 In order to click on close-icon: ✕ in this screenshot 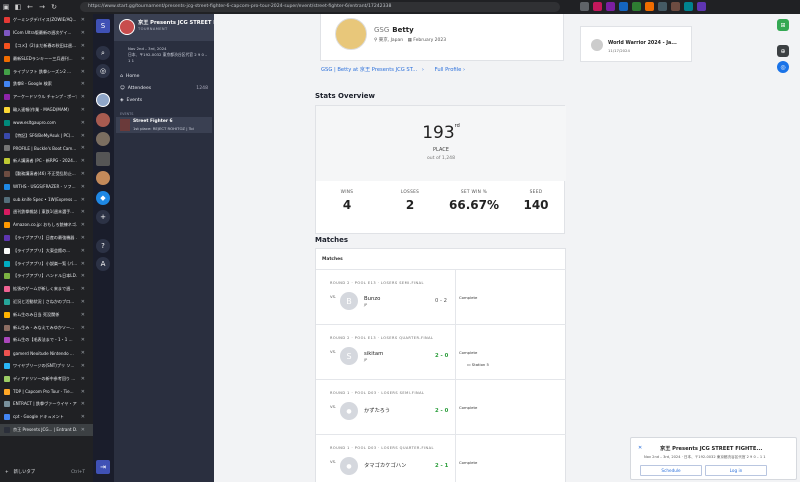, I will do `click(640, 448)`.